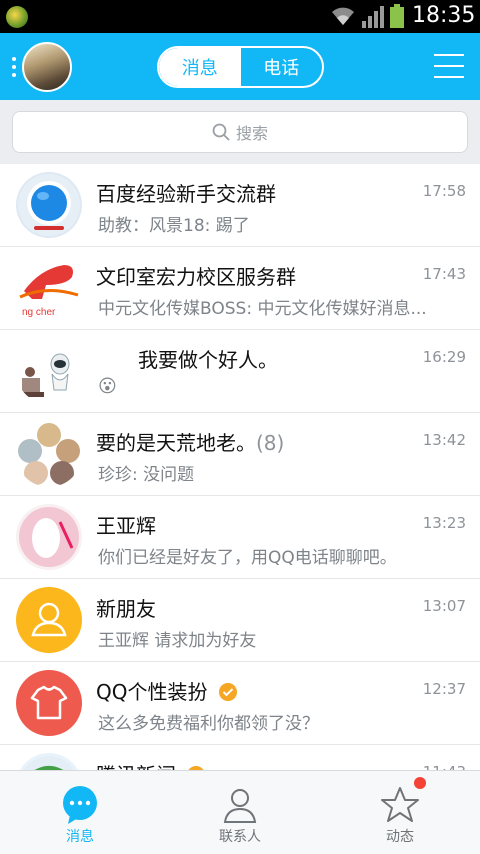 This screenshot has width=480, height=854. Describe the element at coordinates (240, 16) in the screenshot. I see `status-bar: 18:35` at that location.